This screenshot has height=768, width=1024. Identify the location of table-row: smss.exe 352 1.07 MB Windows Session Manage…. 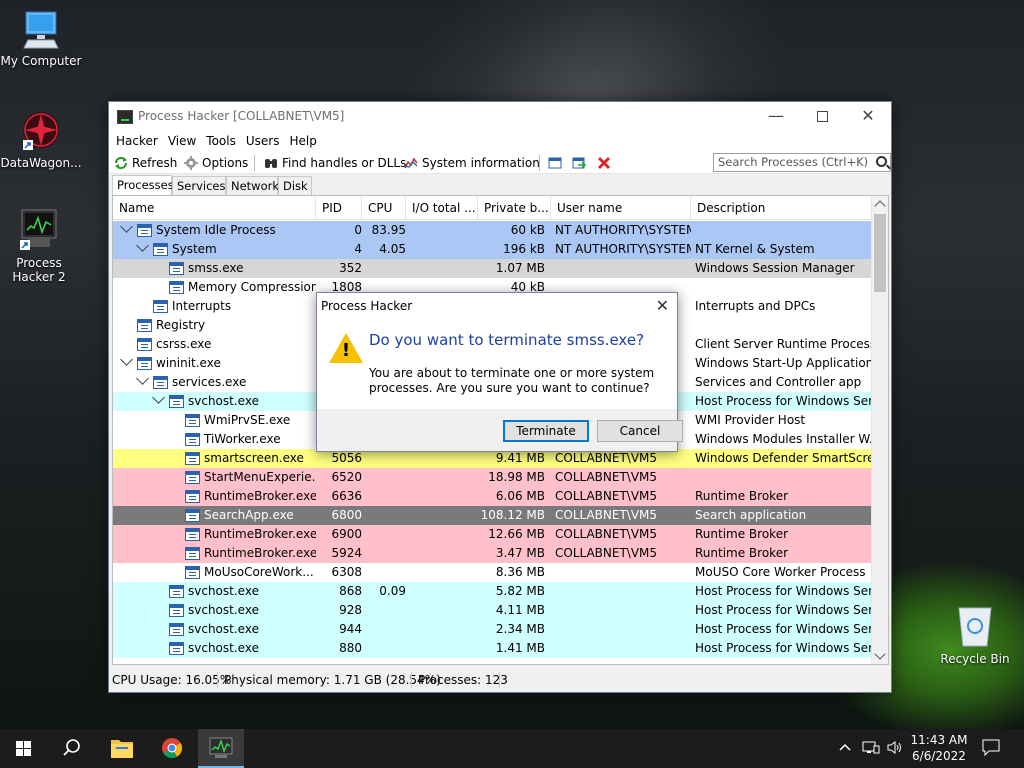
(493, 268).